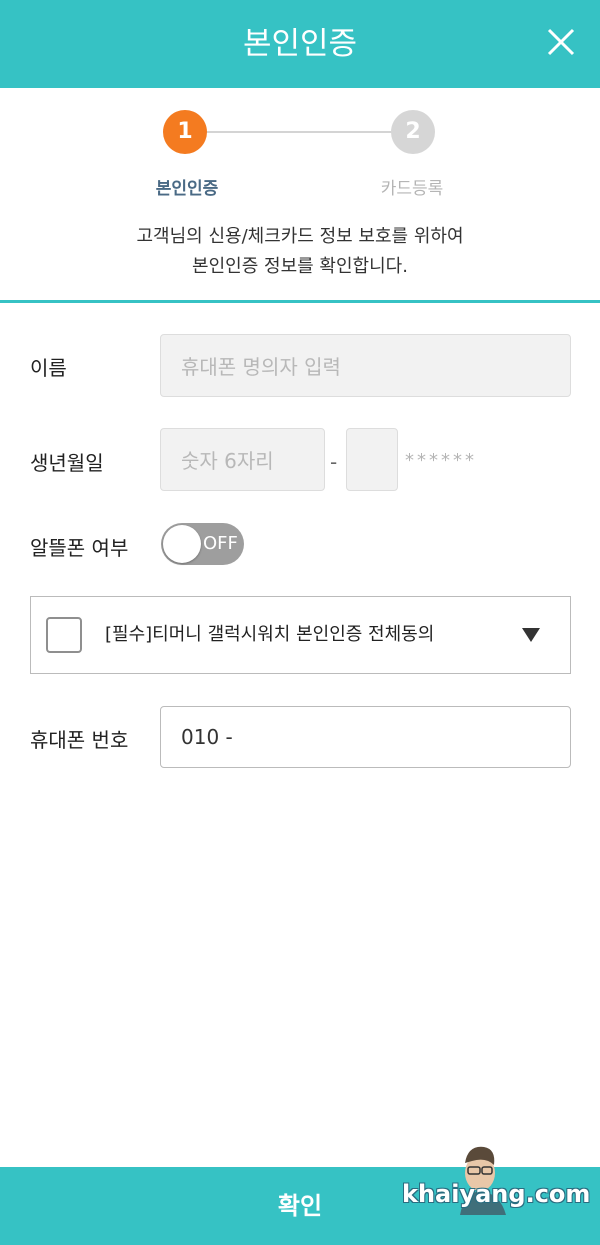 This screenshot has height=1245, width=600. Describe the element at coordinates (79, 740) in the screenshot. I see `phone-label: 휴대폰 번호` at that location.